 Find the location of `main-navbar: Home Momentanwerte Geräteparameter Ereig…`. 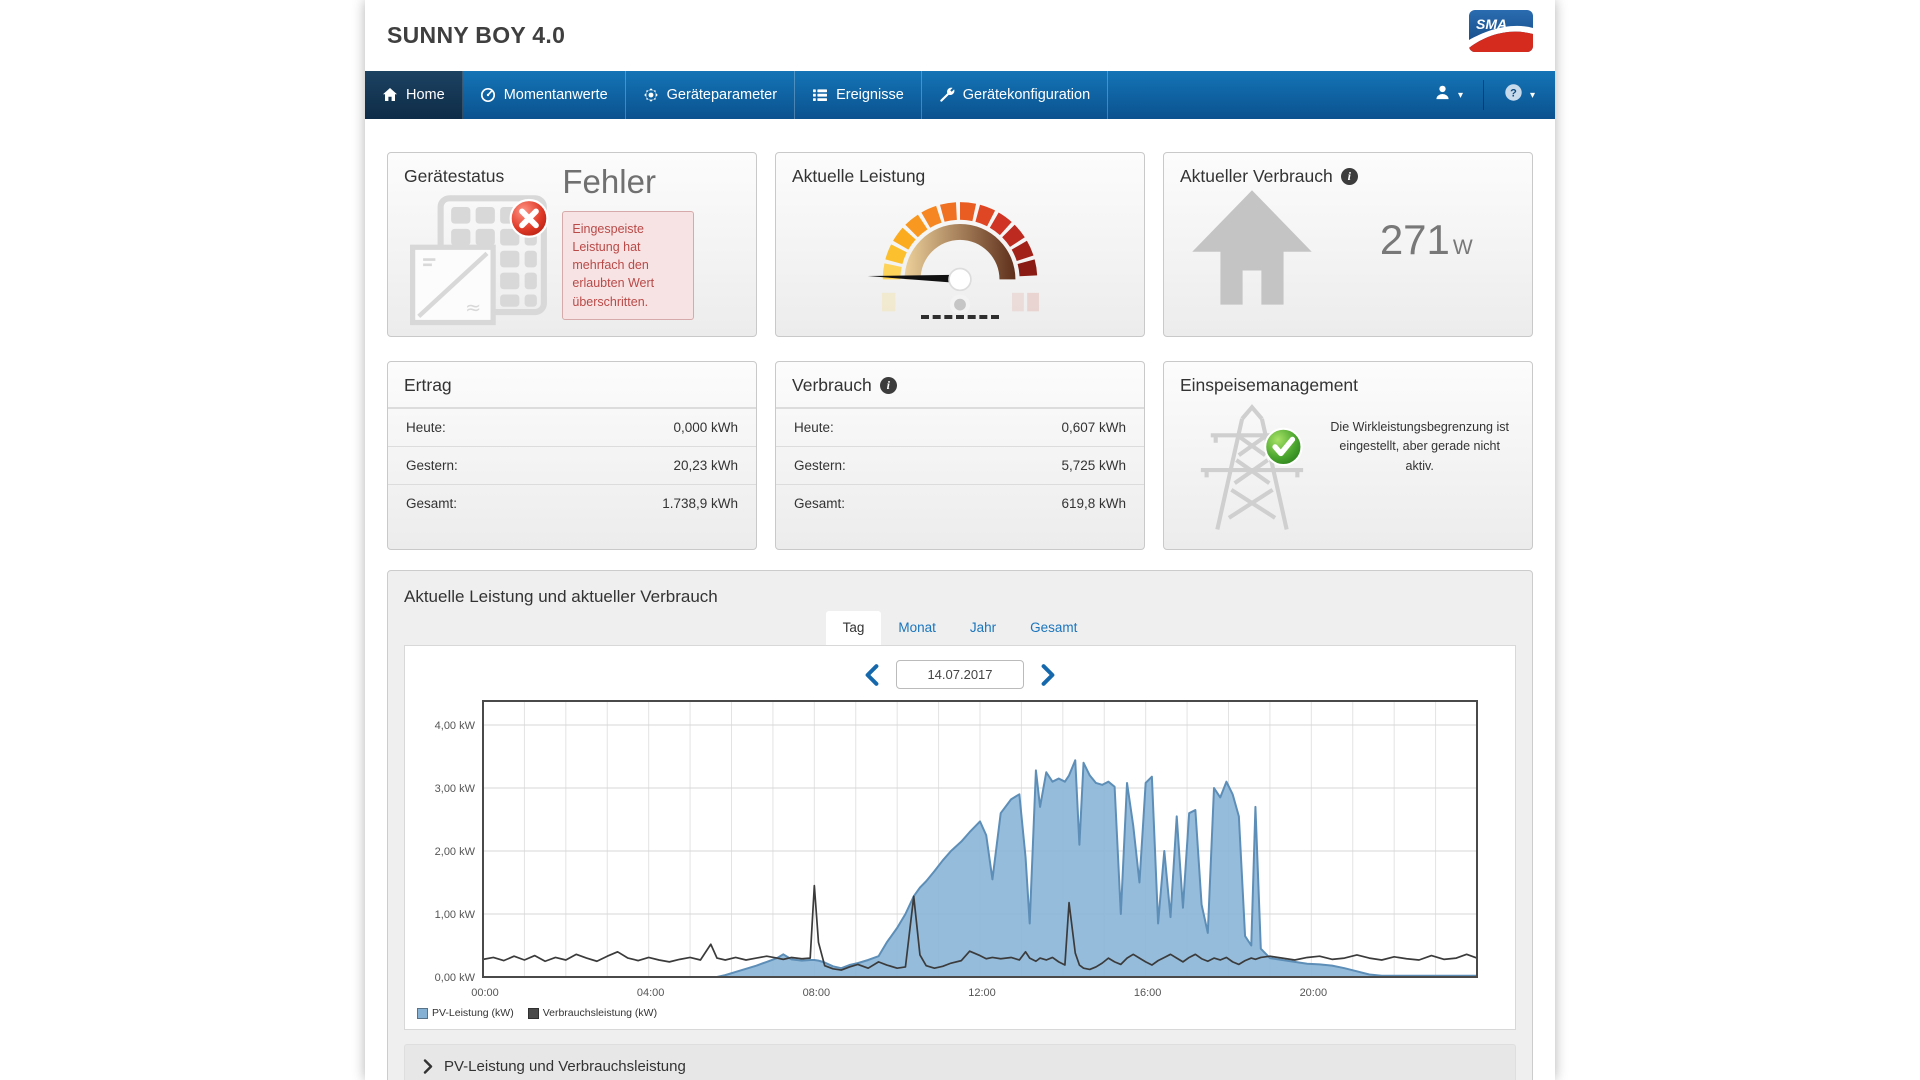

main-navbar: Home Momentanwerte Geräteparameter Ereig… is located at coordinates (960, 95).